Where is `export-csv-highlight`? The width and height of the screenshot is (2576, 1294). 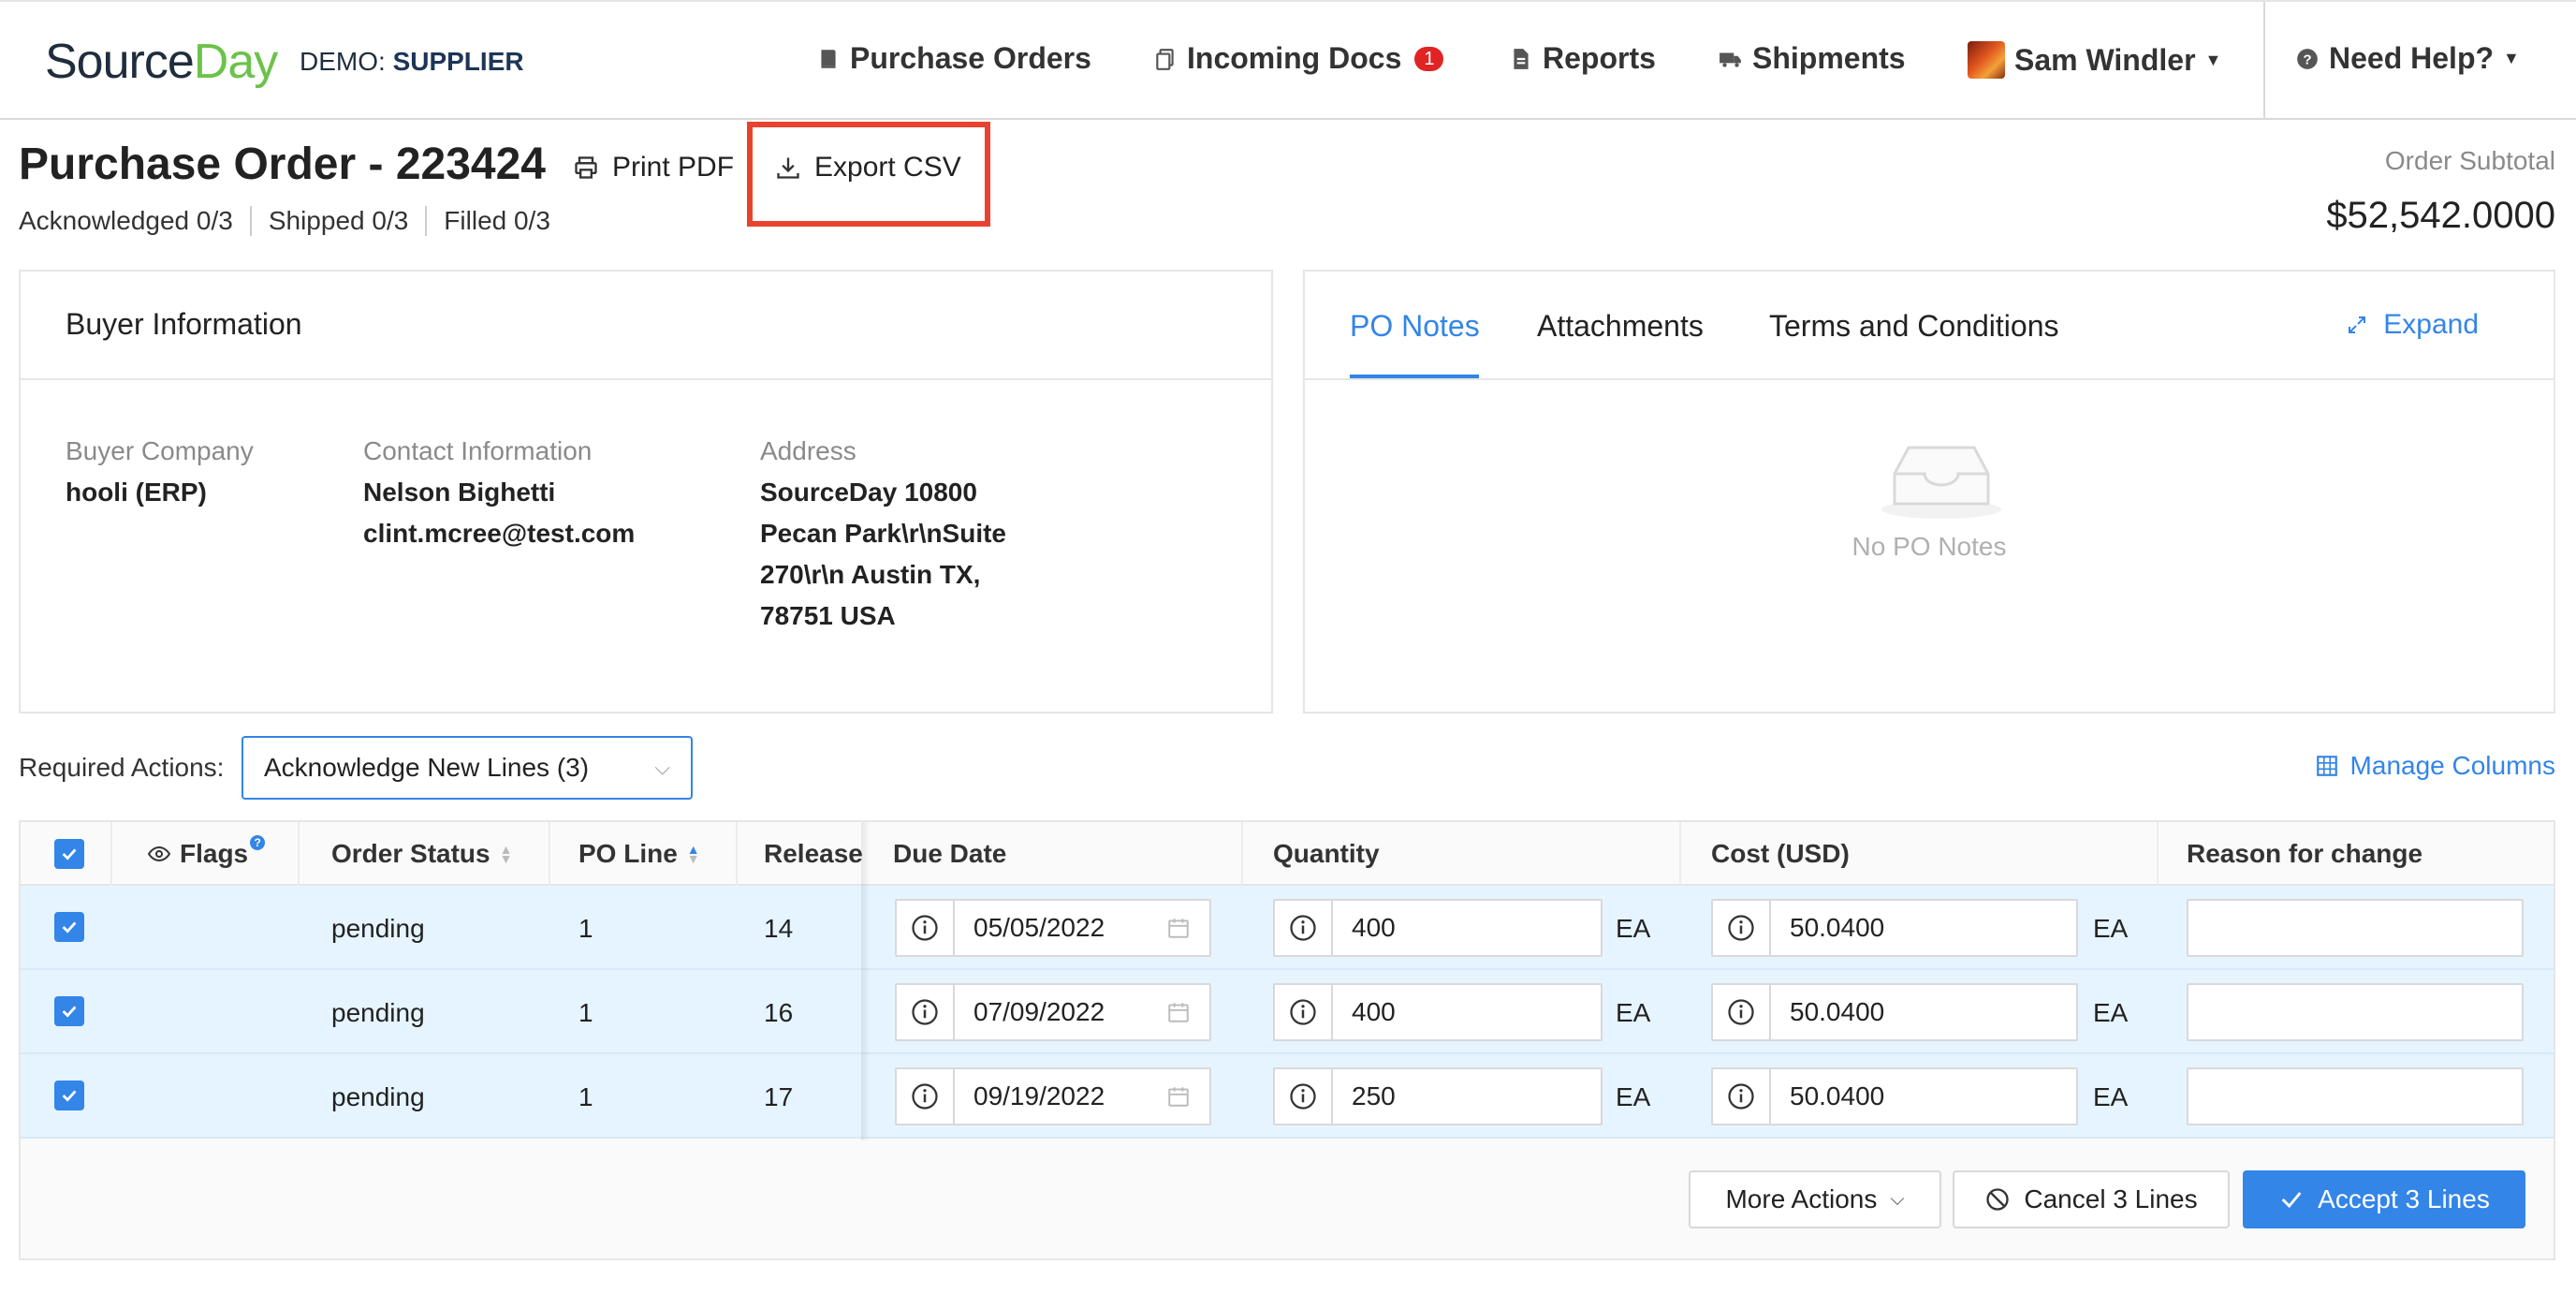
export-csv-highlight is located at coordinates (868, 174).